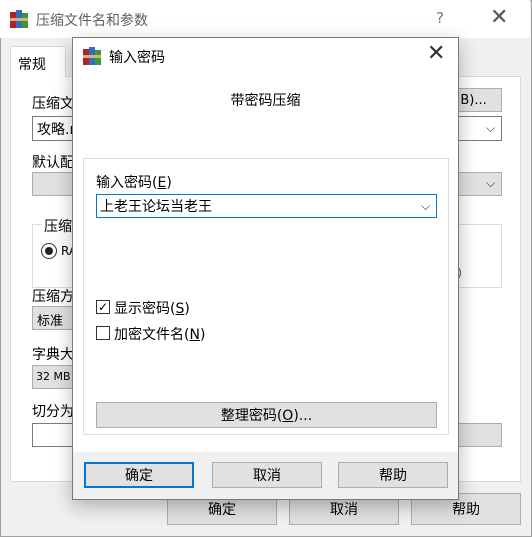 The height and width of the screenshot is (537, 532). What do you see at coordinates (103, 333) in the screenshot?
I see `encrypt-file-names-checkbox` at bounding box center [103, 333].